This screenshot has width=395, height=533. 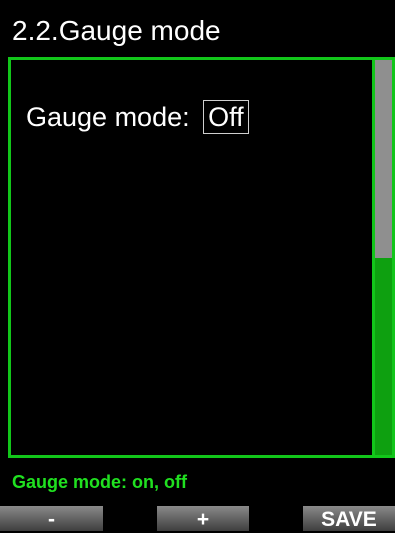 I want to click on hint-text: Gauge mode: on, off, so click(x=99, y=482).